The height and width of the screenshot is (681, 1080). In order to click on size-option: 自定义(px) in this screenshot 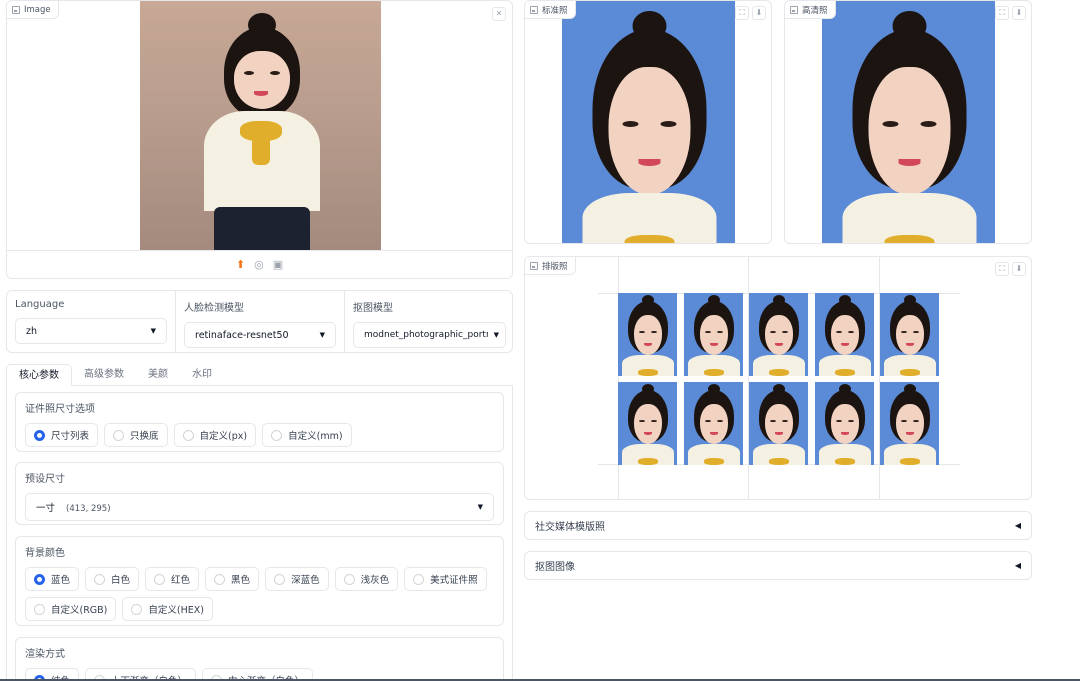, I will do `click(215, 435)`.